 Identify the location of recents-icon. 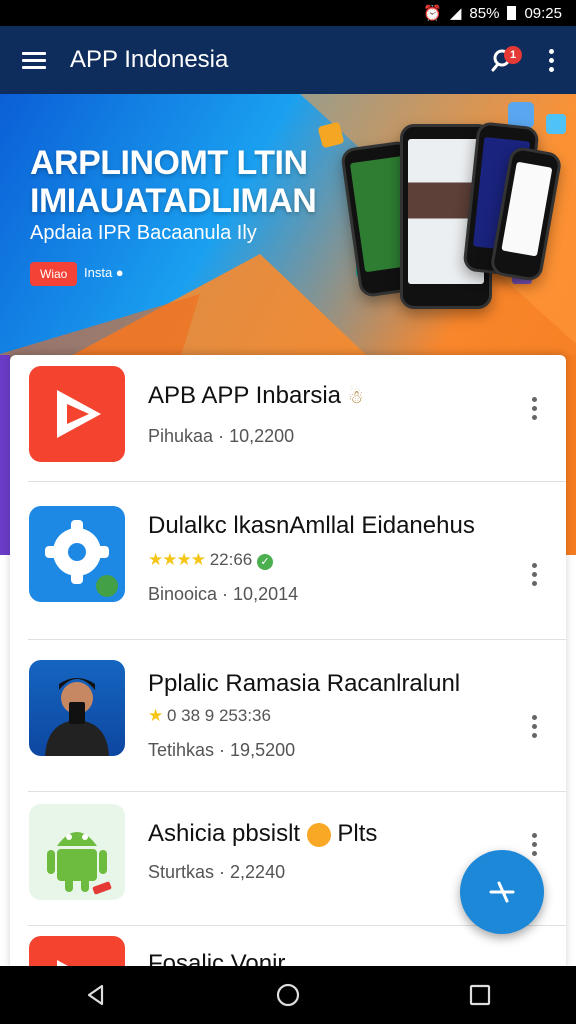
(480, 995).